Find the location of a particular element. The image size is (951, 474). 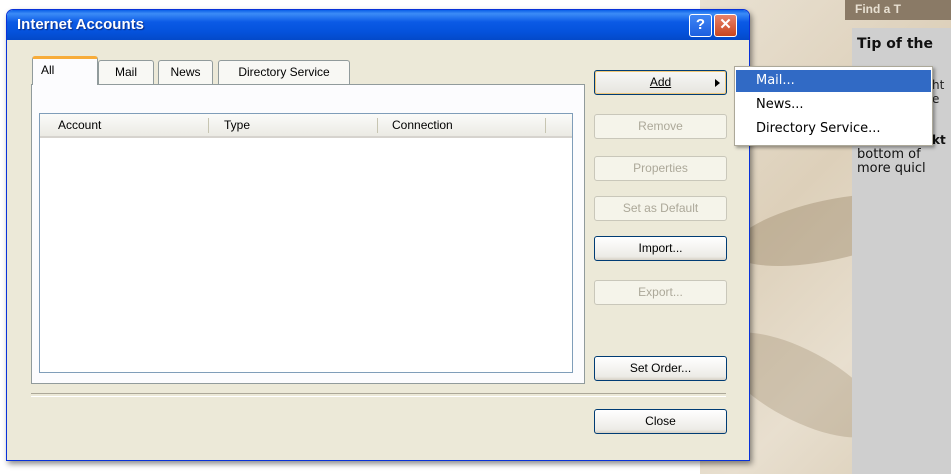

add-button-label: Add is located at coordinates (660, 82).